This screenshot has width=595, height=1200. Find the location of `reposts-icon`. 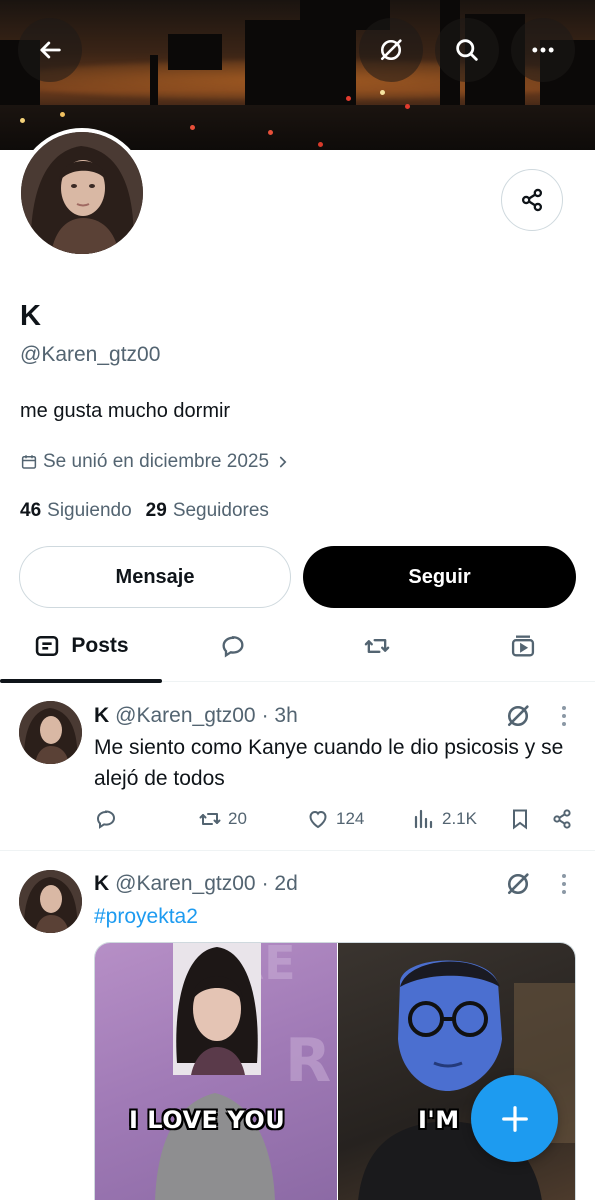

reposts-icon is located at coordinates (377, 646).